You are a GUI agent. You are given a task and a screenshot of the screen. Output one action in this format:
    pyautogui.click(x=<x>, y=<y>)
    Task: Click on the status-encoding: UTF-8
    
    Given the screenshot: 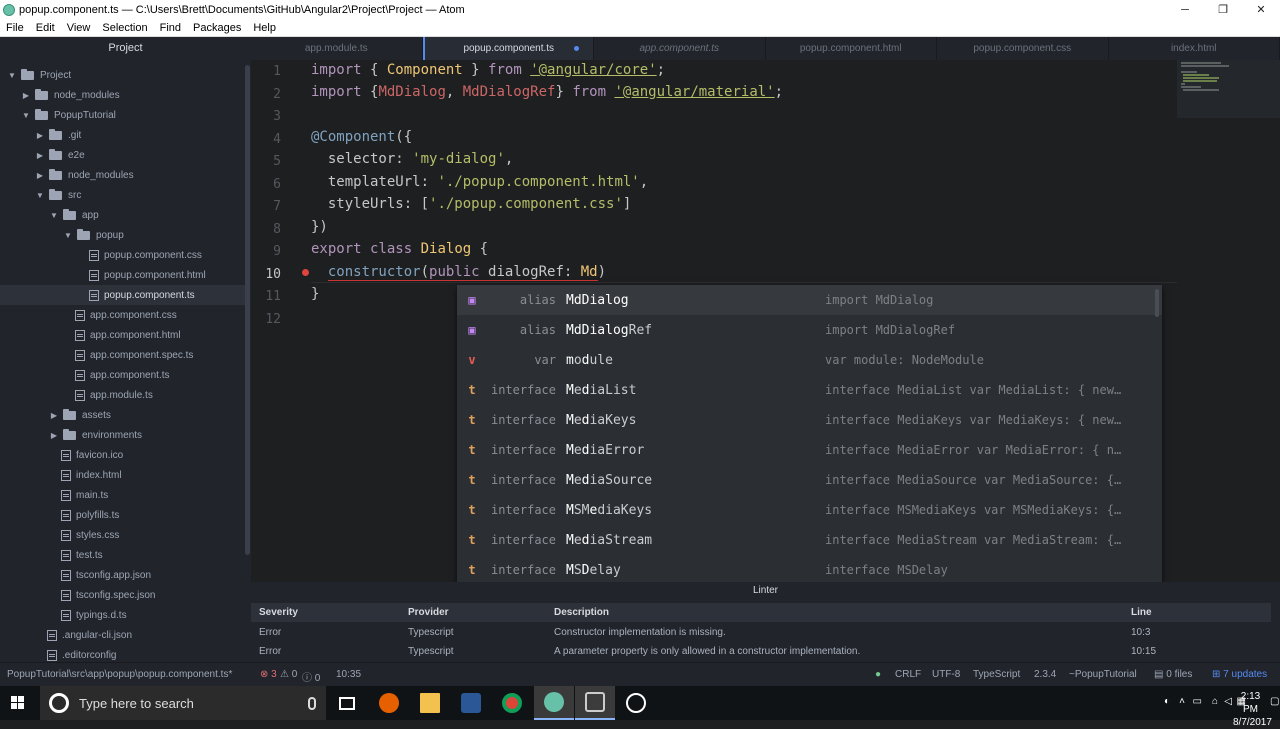 What is the action you would take?
    pyautogui.click(x=946, y=674)
    